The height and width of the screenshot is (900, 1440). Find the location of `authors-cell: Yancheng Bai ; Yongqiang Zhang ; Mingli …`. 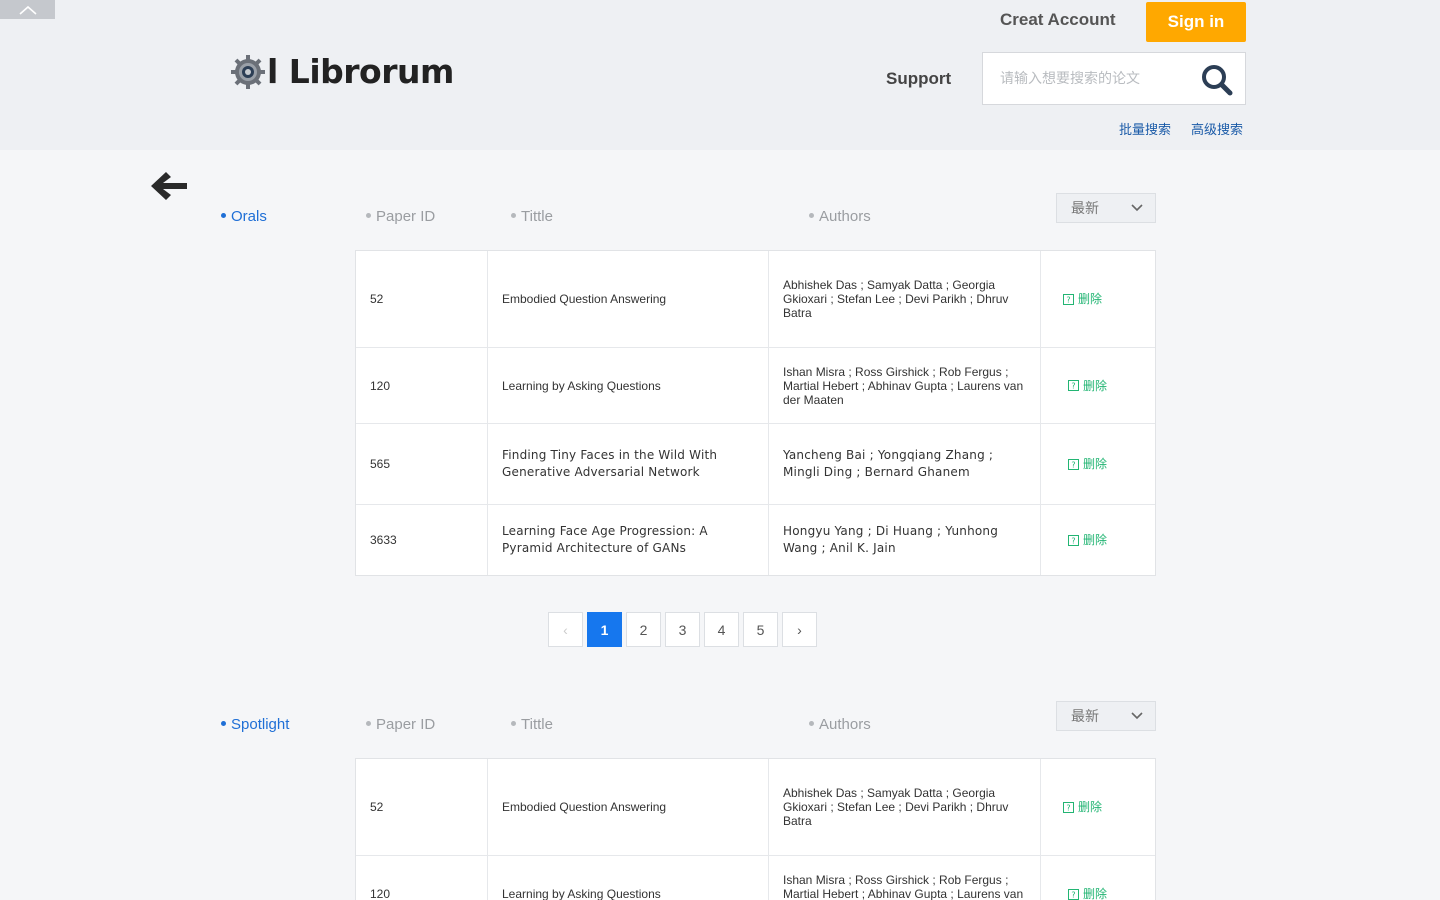

authors-cell: Yancheng Bai ; Yongqiang Zhang ; Mingli … is located at coordinates (905, 464).